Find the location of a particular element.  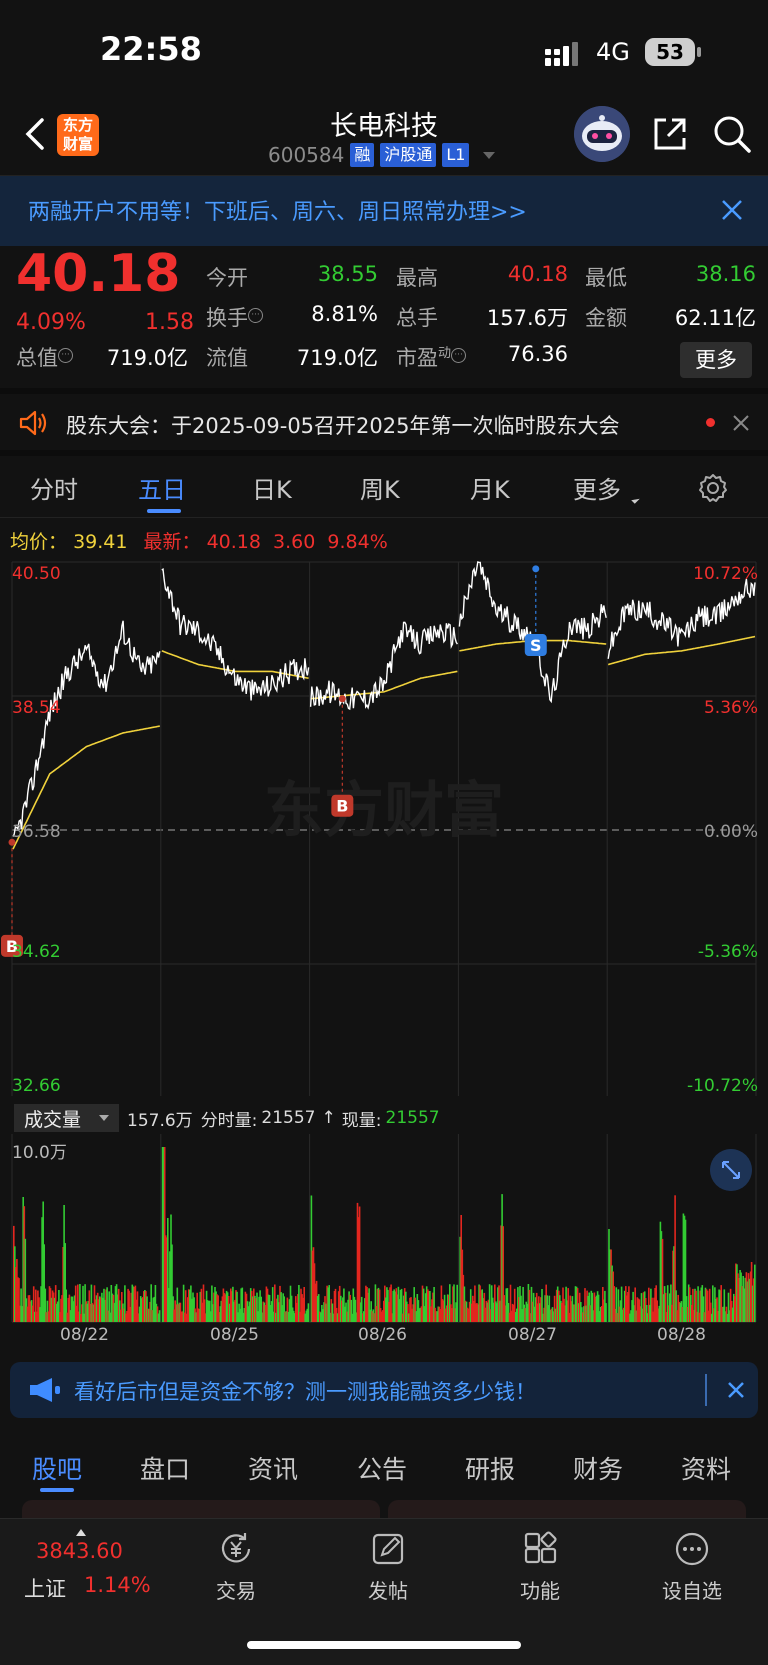

tab-financials: 财务 is located at coordinates (598, 1468).